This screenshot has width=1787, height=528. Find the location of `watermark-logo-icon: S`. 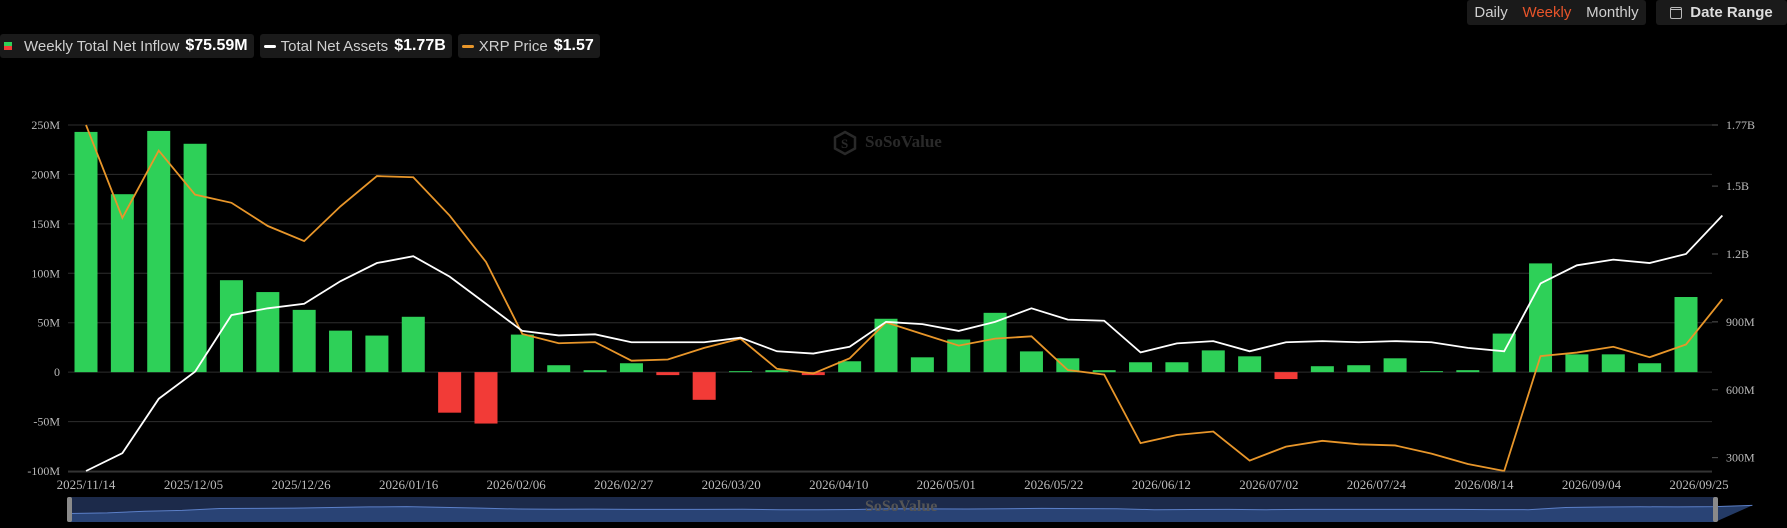

watermark-logo-icon: S is located at coordinates (845, 143).